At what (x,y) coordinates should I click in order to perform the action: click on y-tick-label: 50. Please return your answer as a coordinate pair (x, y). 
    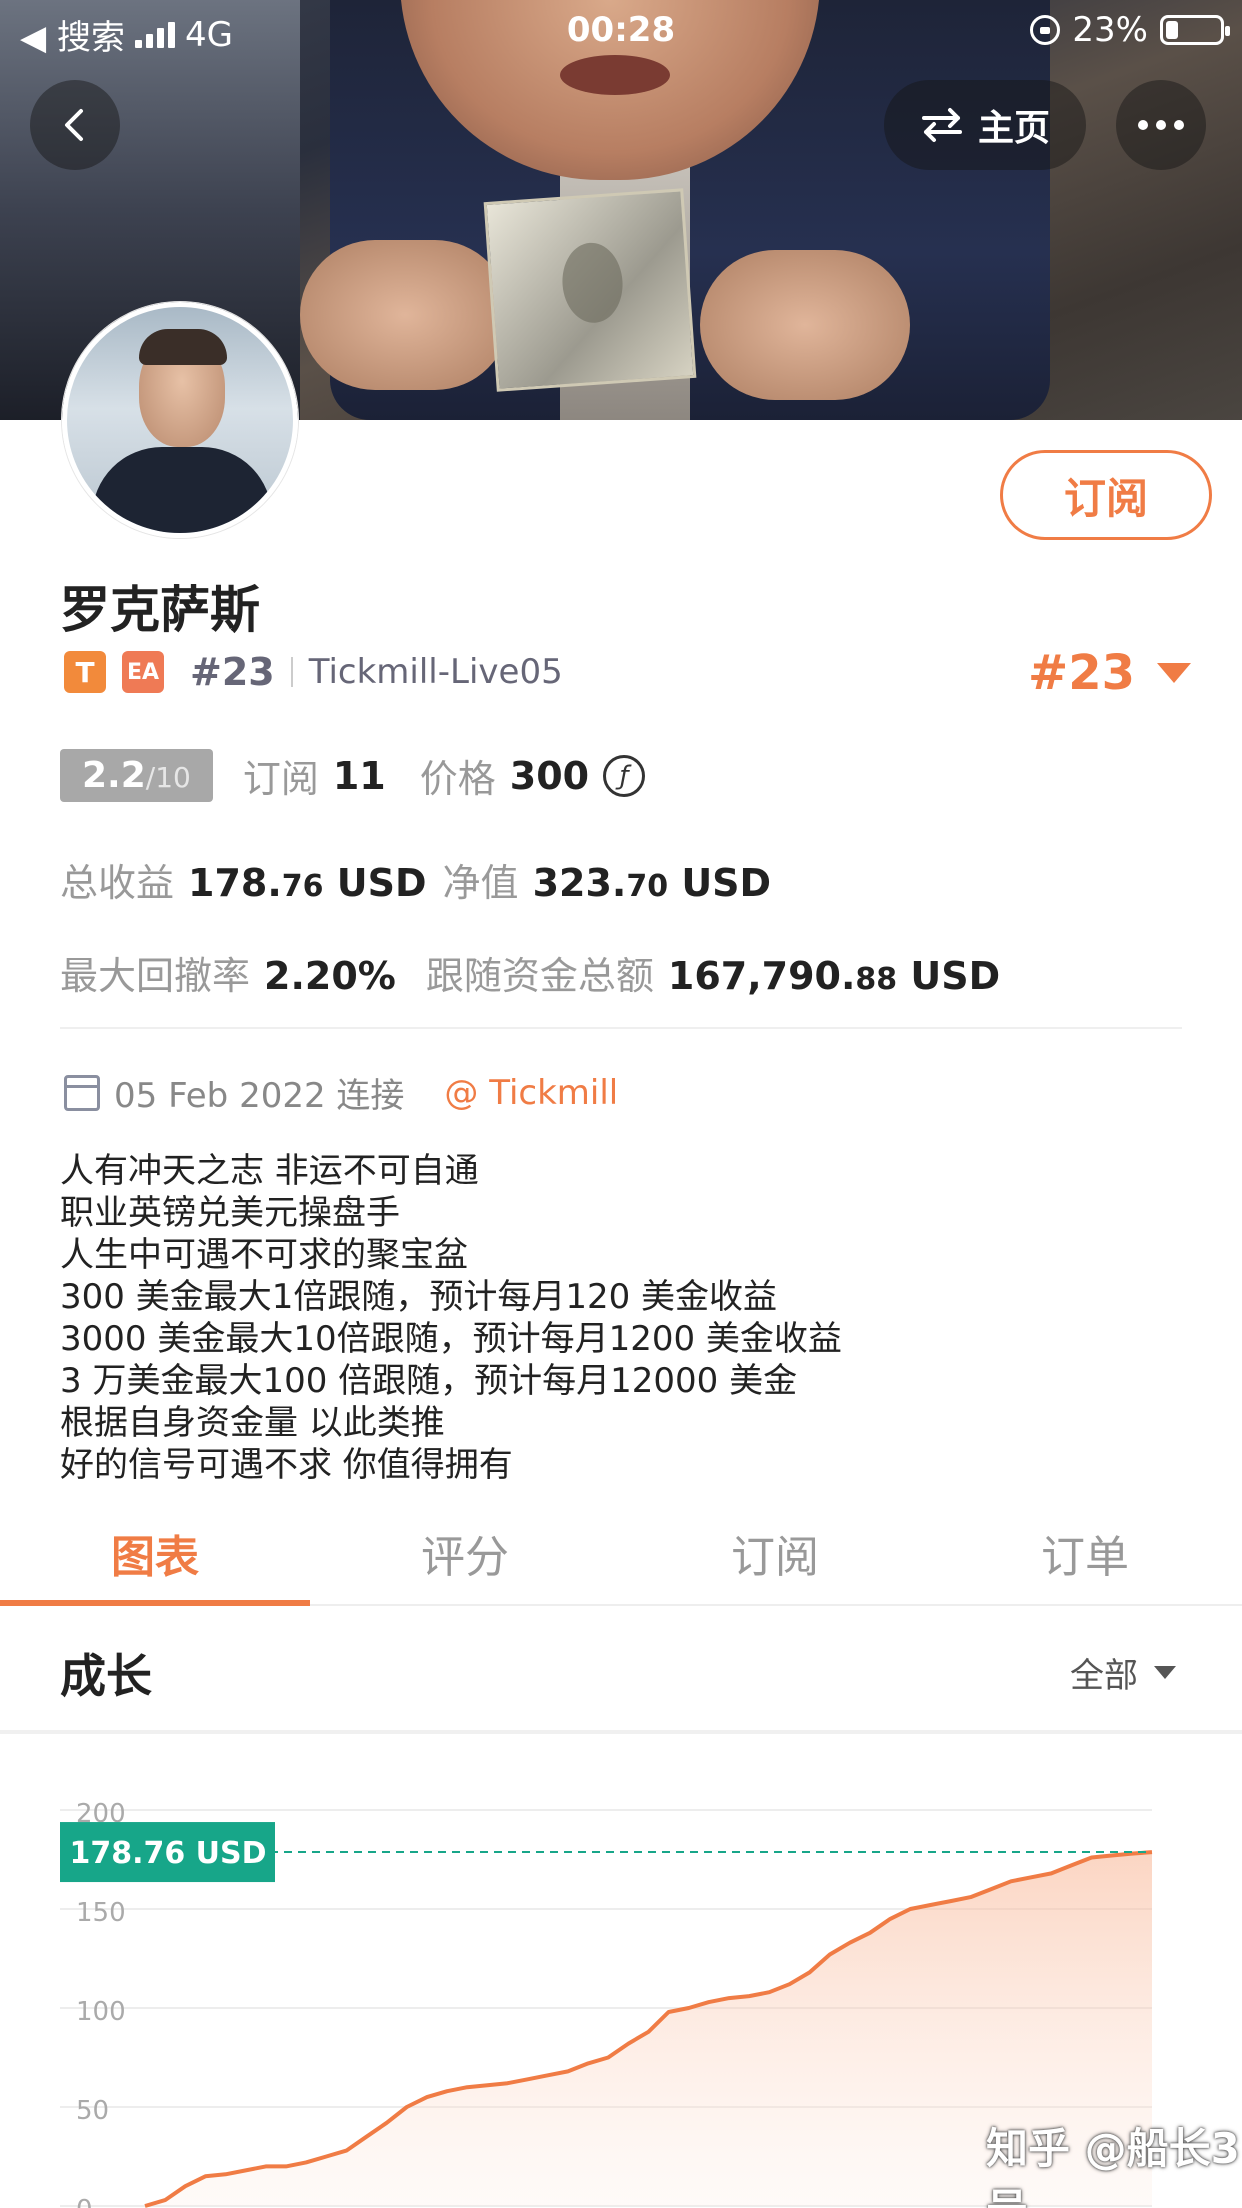
    Looking at the image, I should click on (92, 2111).